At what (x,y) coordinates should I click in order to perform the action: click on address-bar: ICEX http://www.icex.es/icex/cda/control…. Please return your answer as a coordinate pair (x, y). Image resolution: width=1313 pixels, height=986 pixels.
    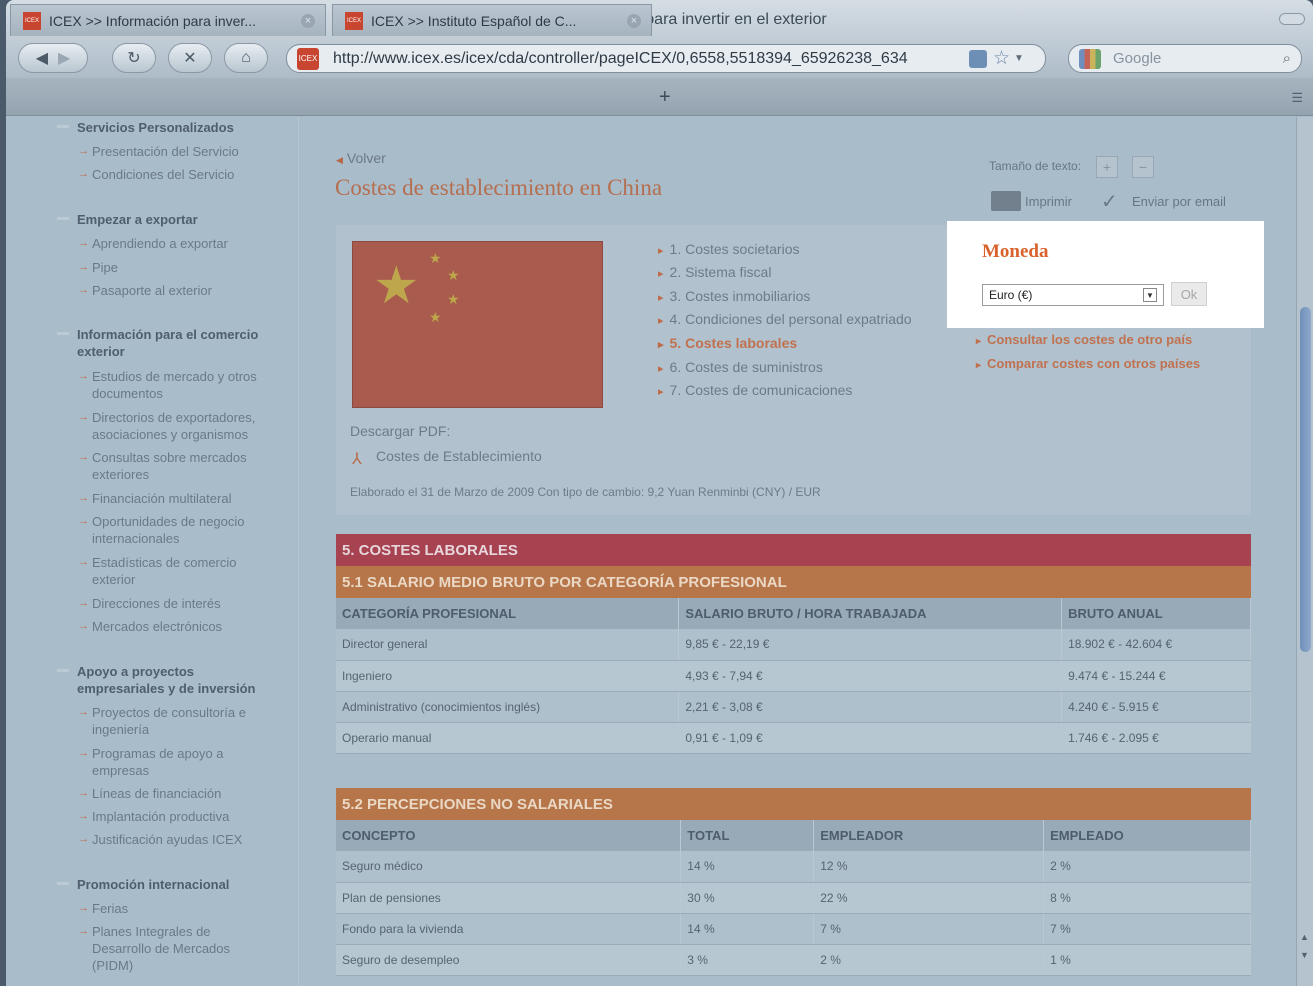
    Looking at the image, I should click on (666, 58).